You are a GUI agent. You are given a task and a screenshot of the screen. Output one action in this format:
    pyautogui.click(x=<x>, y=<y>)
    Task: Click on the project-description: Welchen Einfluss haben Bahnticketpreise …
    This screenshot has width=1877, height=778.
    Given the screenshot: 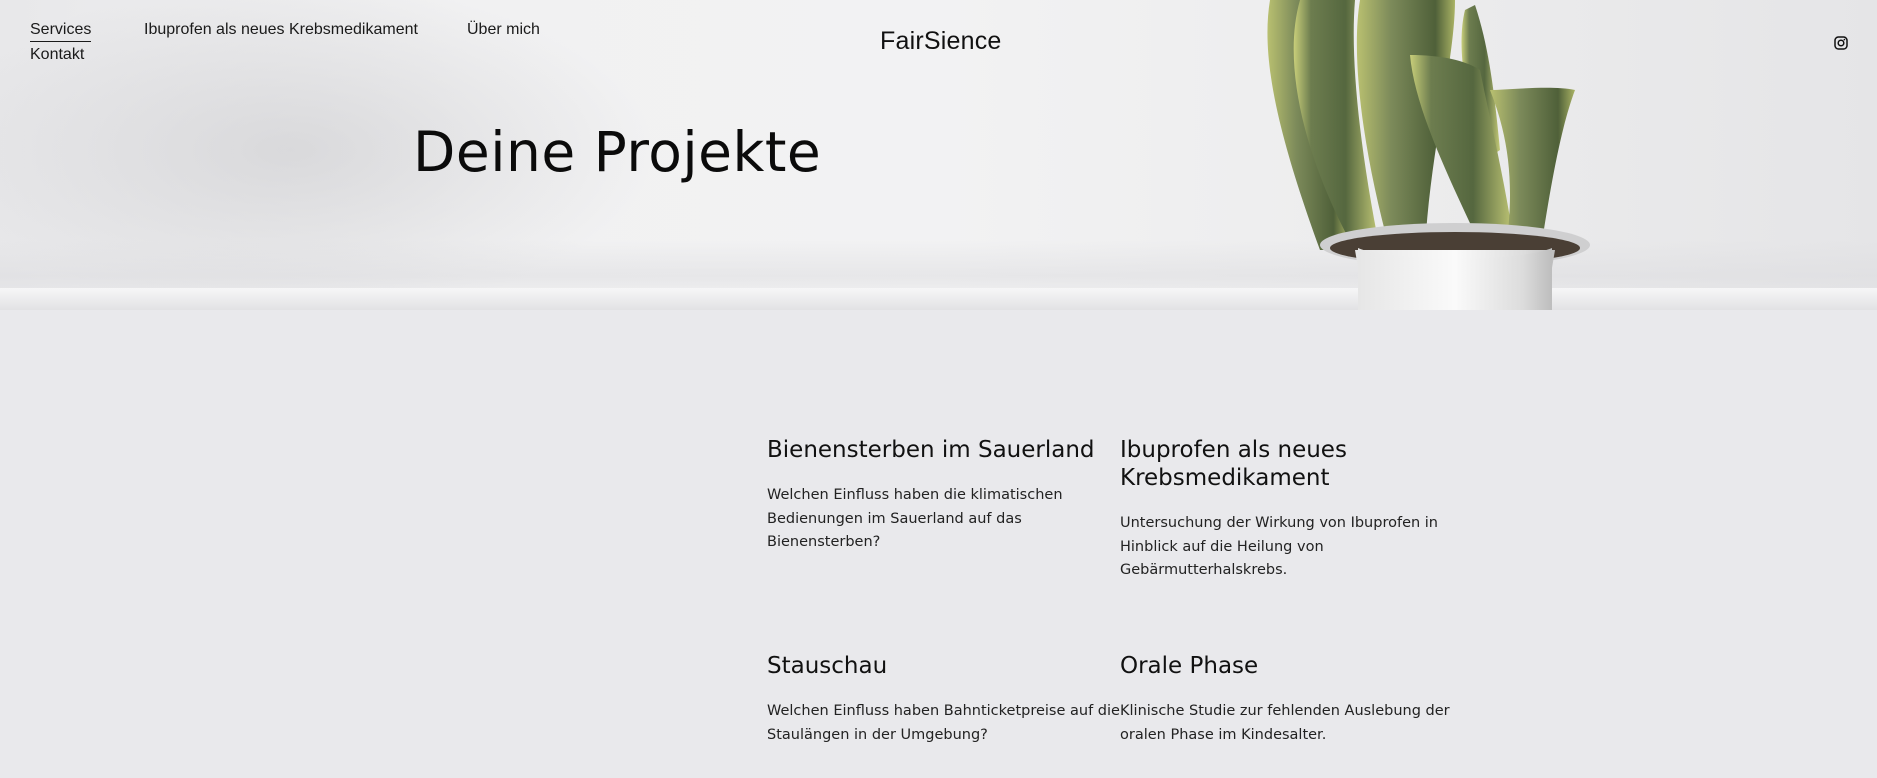 What is the action you would take?
    pyautogui.click(x=943, y=723)
    